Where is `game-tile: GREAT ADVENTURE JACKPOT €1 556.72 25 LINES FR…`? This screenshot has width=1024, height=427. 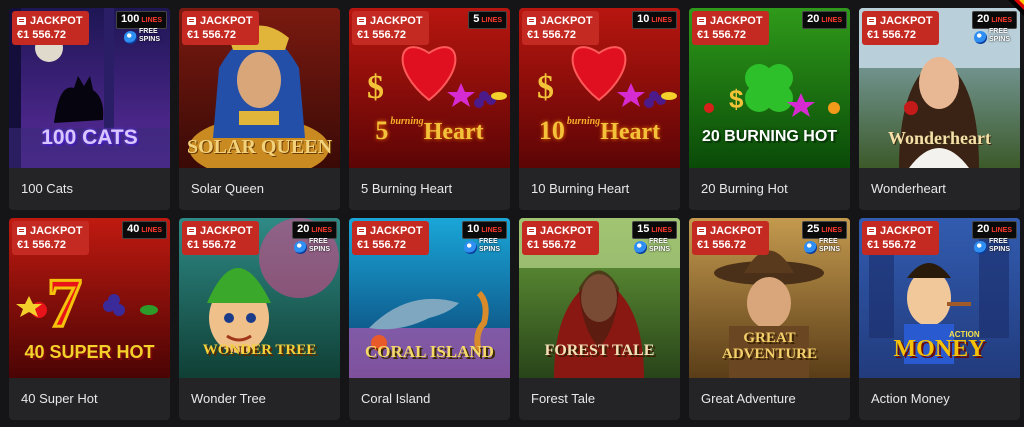
game-tile: GREAT ADVENTURE JACKPOT €1 556.72 25 LINES FR… is located at coordinates (769, 319).